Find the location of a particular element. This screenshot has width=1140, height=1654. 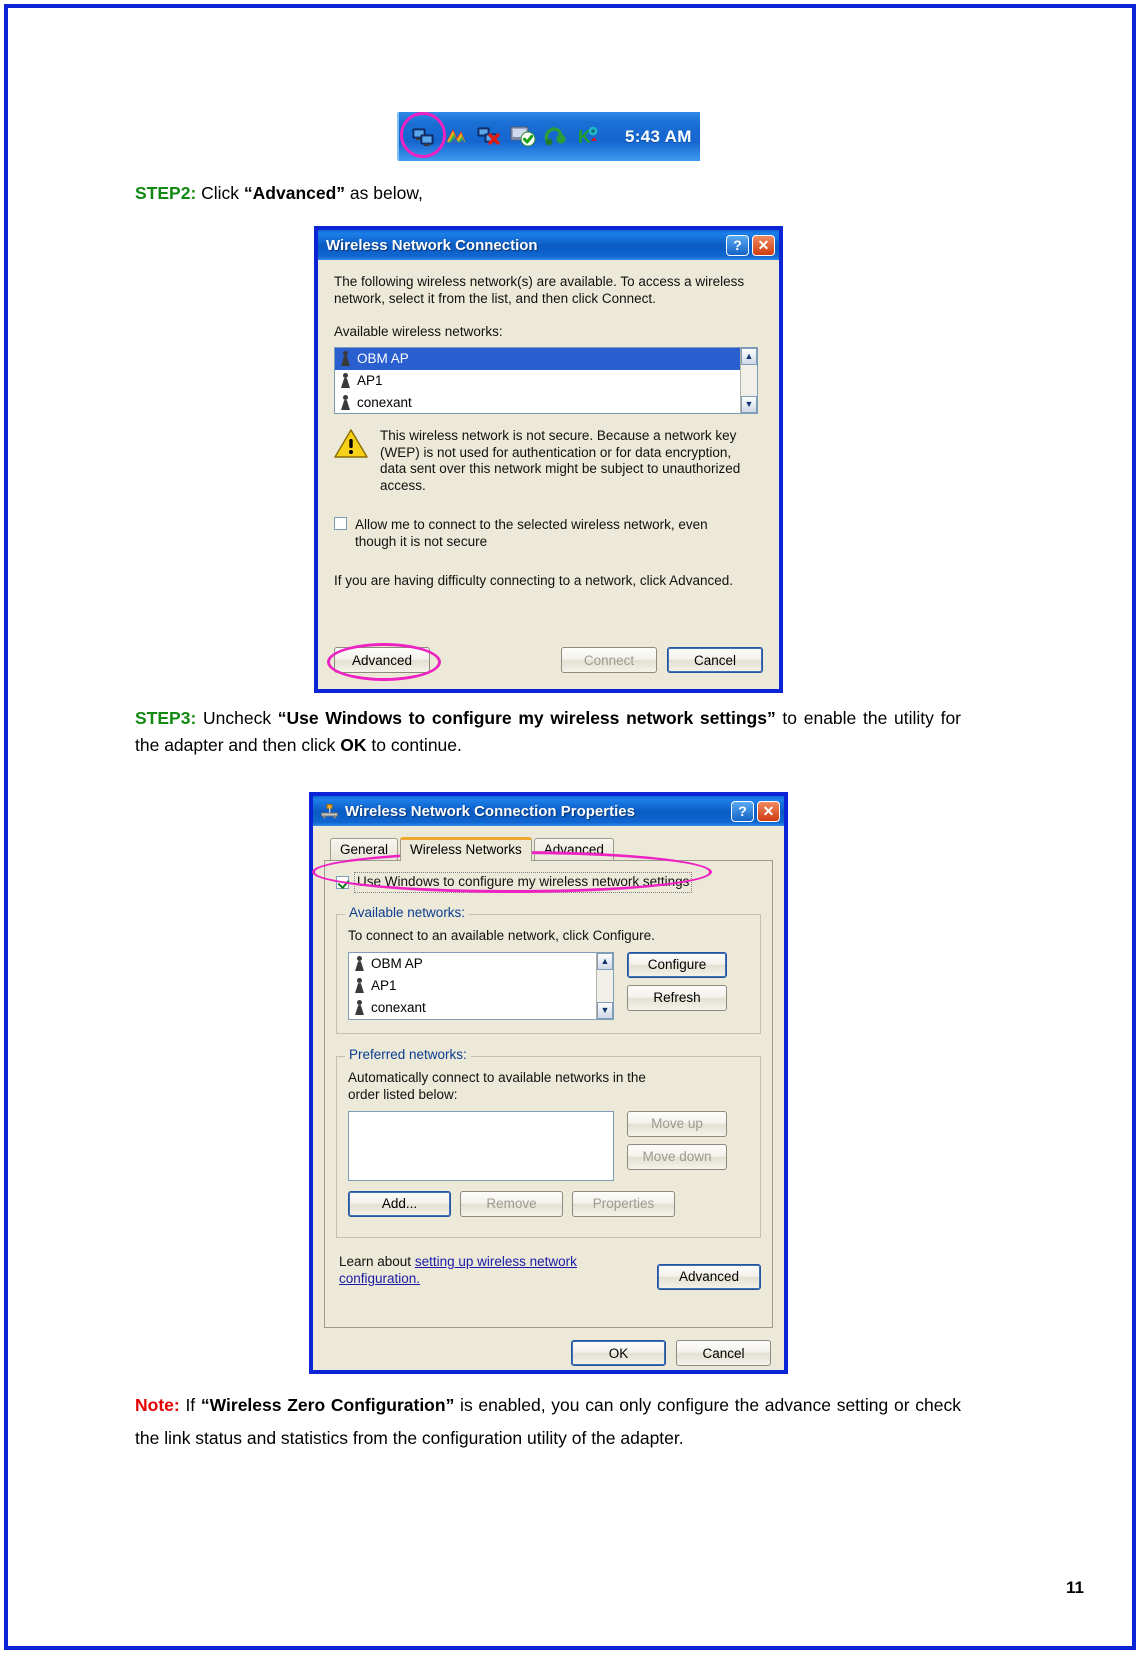

step3-bold-2: OK is located at coordinates (353, 745).